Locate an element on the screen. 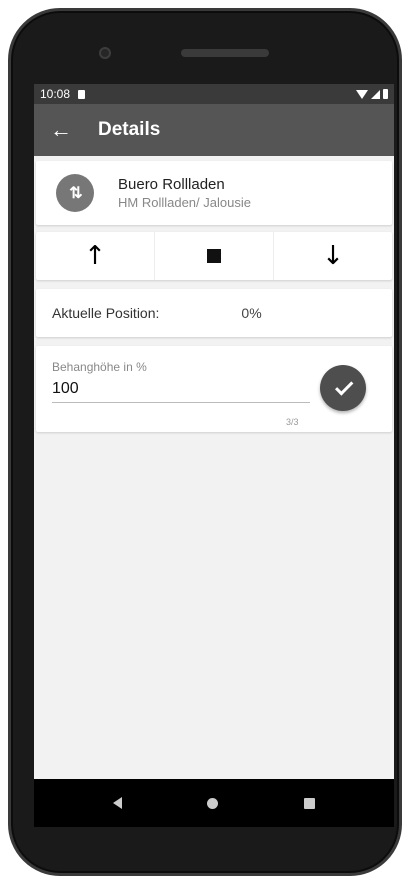 Image resolution: width=408 pixels, height=883 pixels. position-value: 0% is located at coordinates (251, 313).